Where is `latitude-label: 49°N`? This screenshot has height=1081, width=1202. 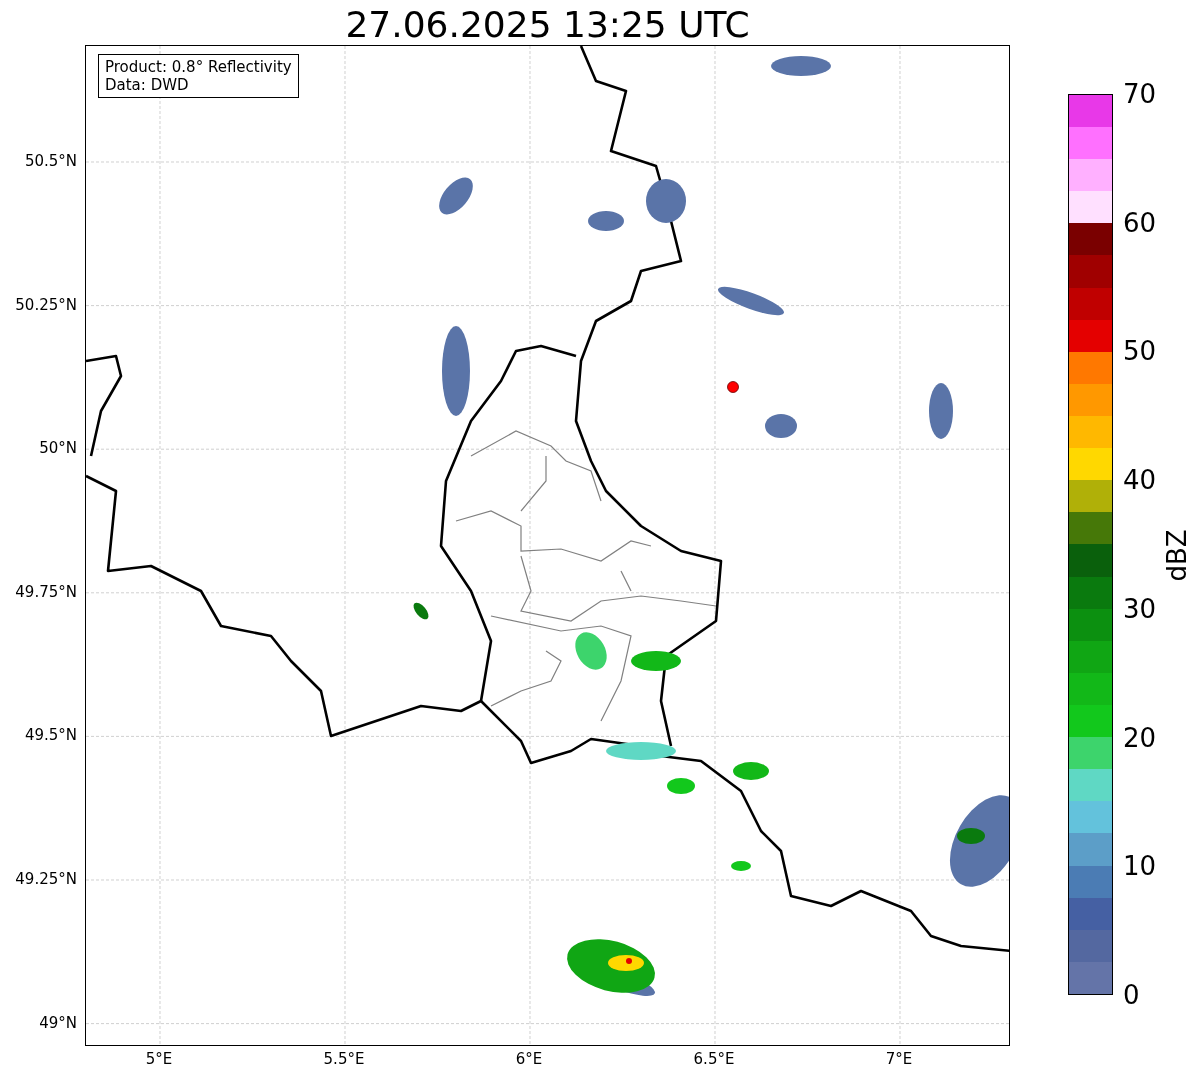 latitude-label: 49°N is located at coordinates (58, 1023).